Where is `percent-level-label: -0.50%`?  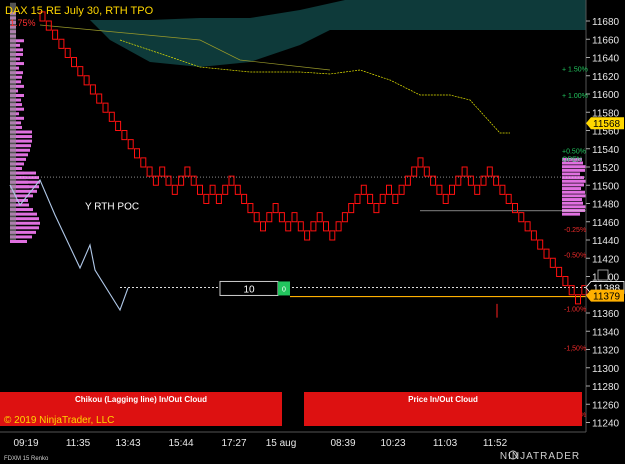
percent-level-label: -0.50% is located at coordinates (575, 256).